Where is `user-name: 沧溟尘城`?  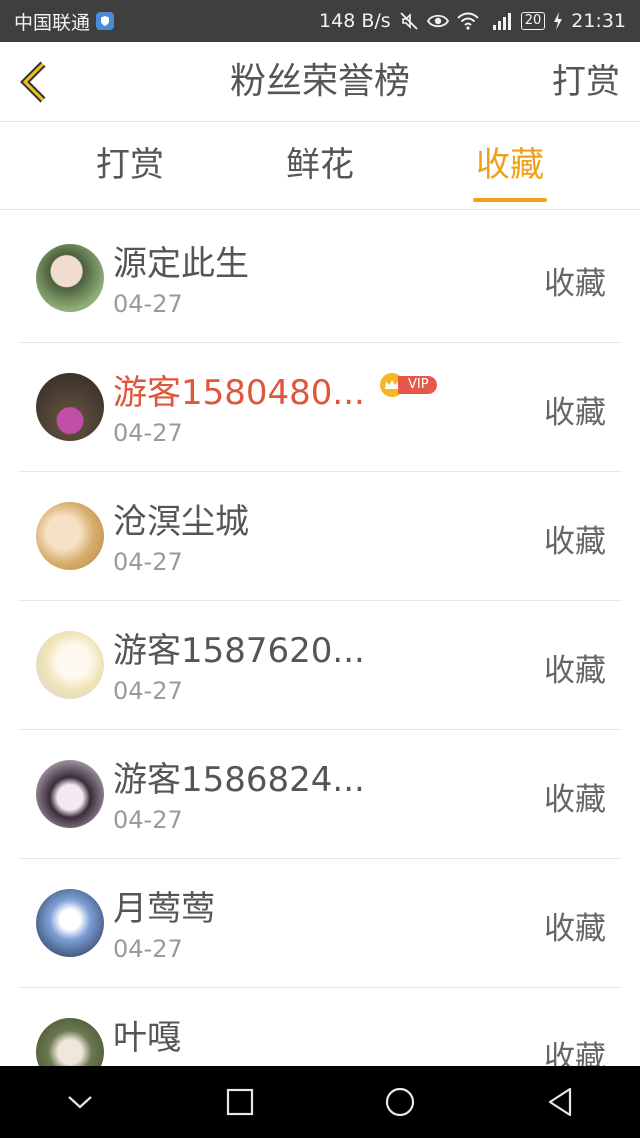
user-name: 沧溟尘城 is located at coordinates (181, 522).